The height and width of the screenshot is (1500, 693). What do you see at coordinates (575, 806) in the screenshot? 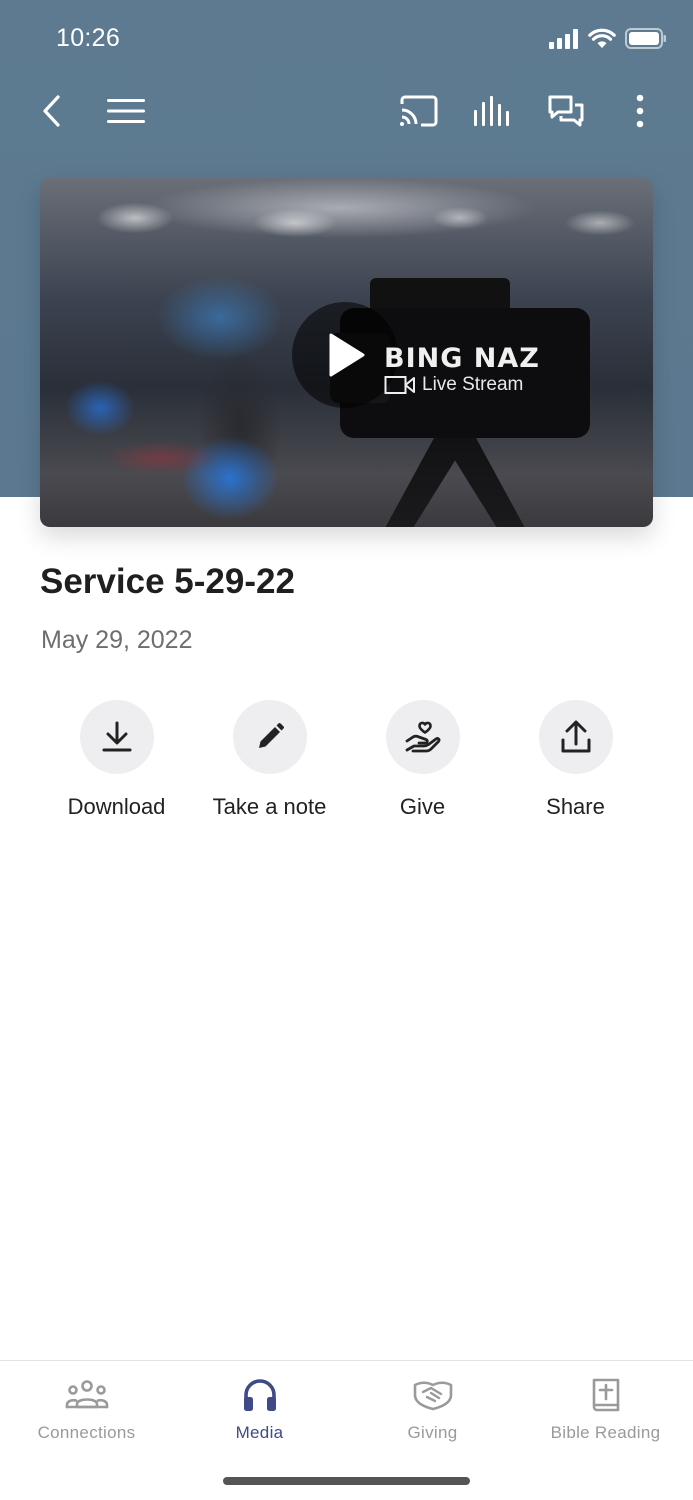
I see `share-label: Share` at bounding box center [575, 806].